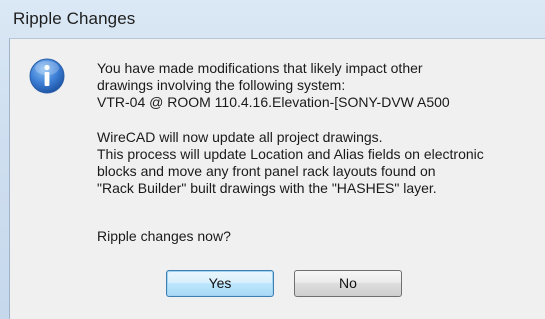 The height and width of the screenshot is (319, 545). What do you see at coordinates (47, 76) in the screenshot?
I see `info-icon` at bounding box center [47, 76].